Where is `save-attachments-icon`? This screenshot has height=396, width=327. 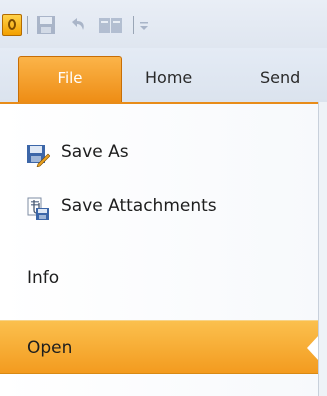 save-attachments-icon is located at coordinates (38, 207).